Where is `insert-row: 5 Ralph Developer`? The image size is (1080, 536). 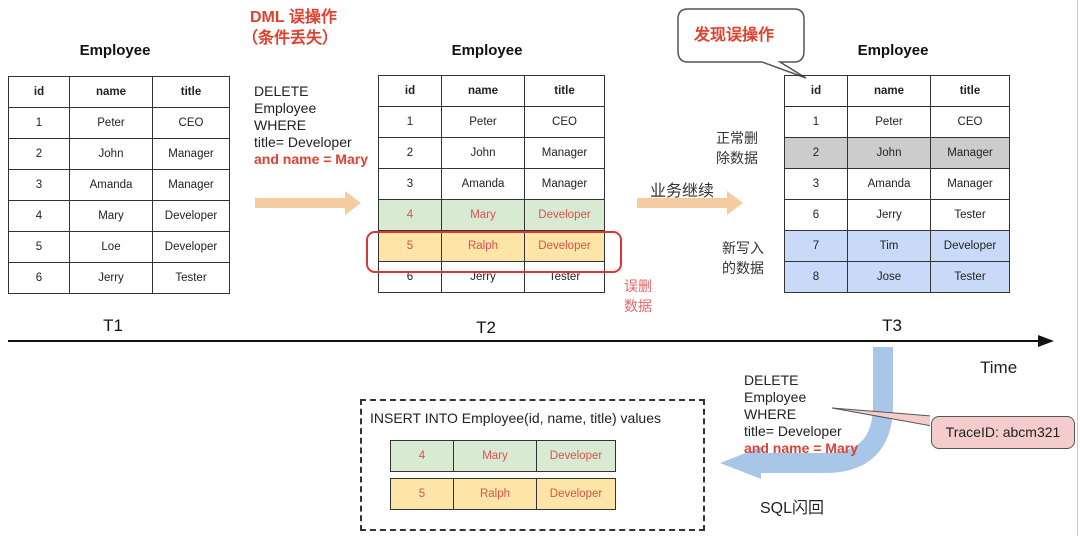
insert-row: 5 Ralph Developer is located at coordinates (503, 494).